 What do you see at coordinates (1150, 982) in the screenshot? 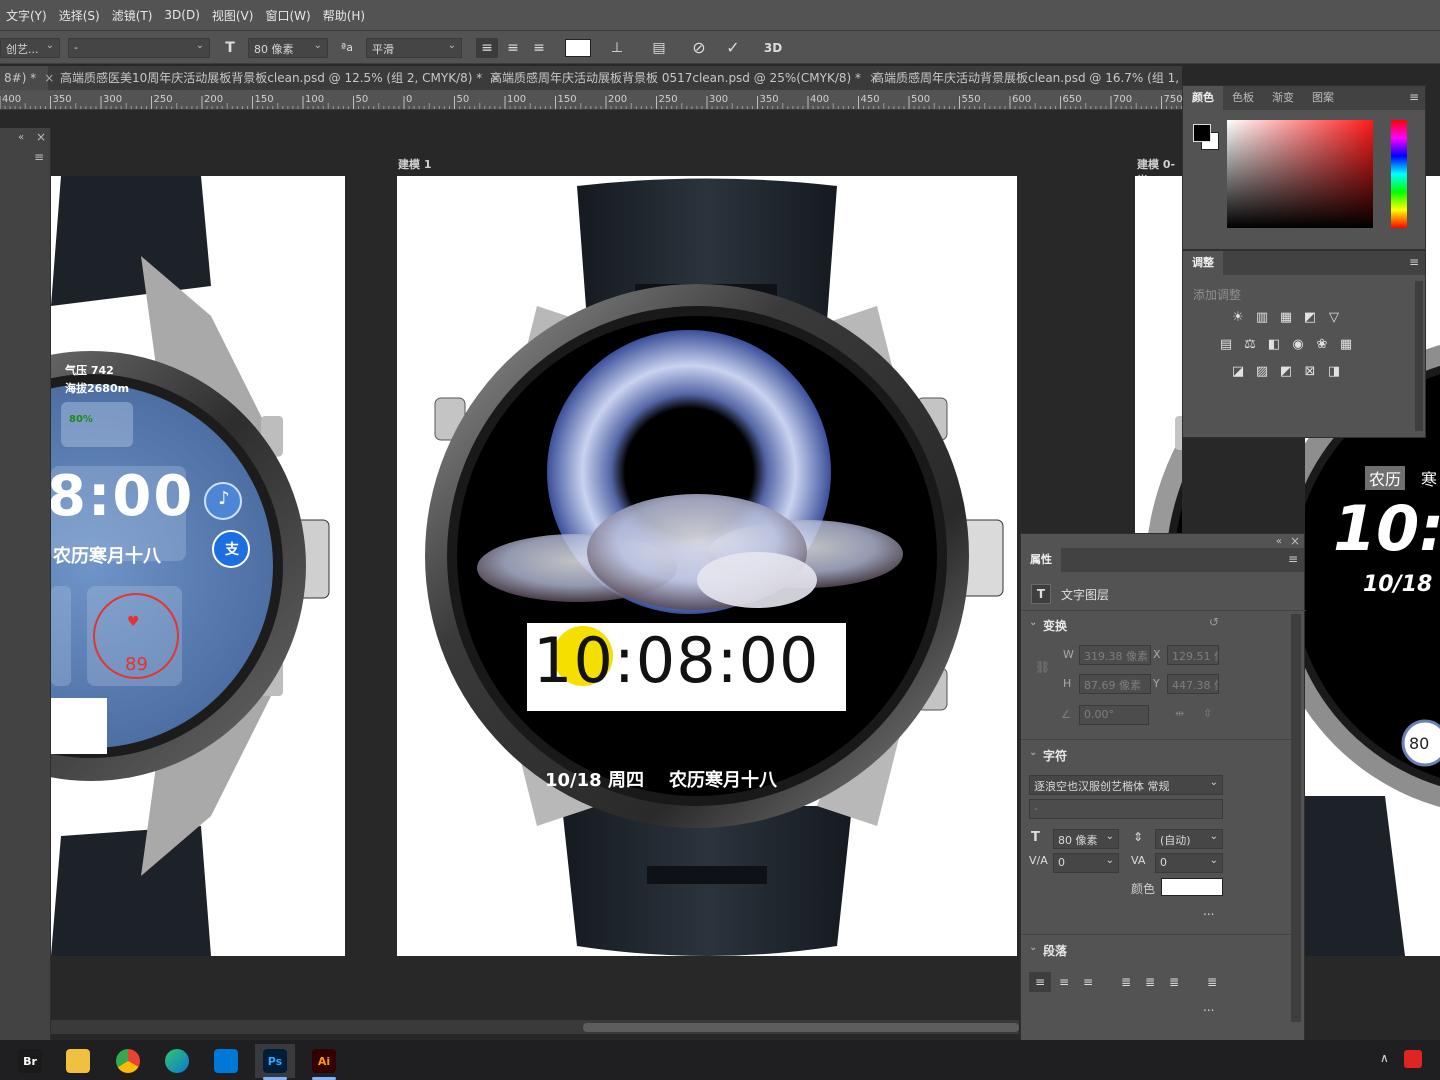
I see `justify-last-center-icon: ≣` at bounding box center [1150, 982].